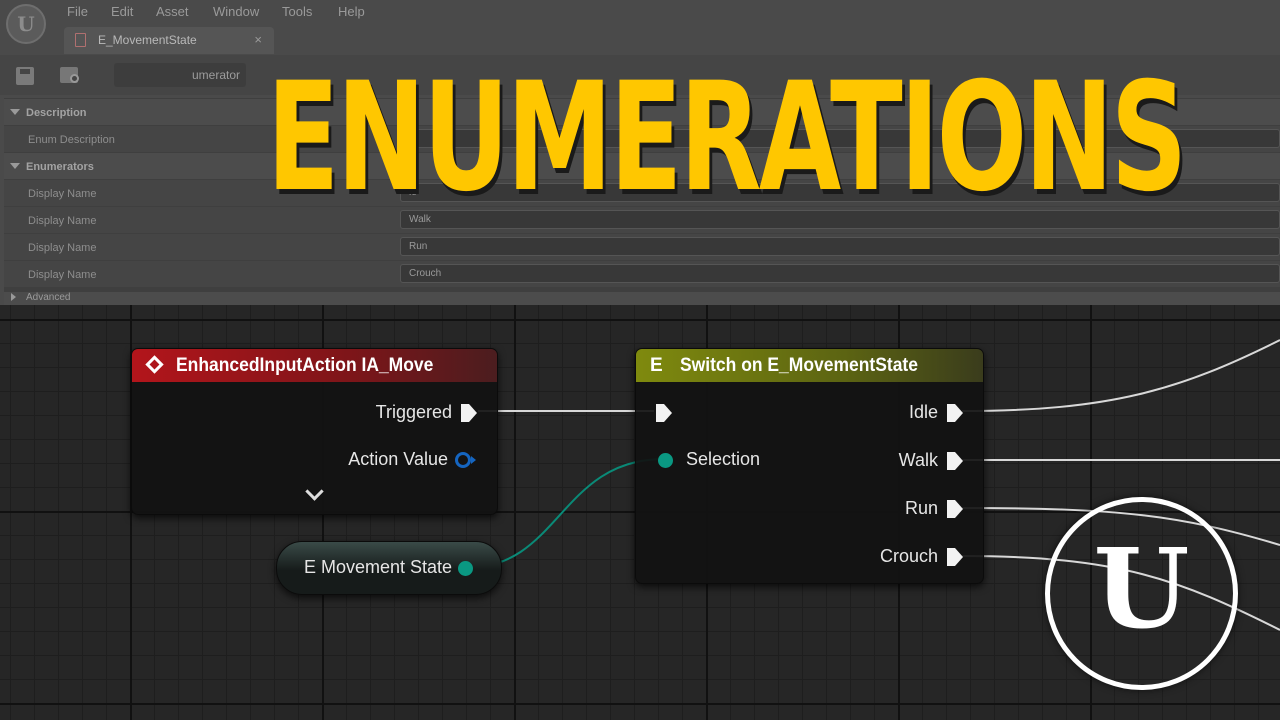  I want to click on walk-exec-pin, so click(955, 461).